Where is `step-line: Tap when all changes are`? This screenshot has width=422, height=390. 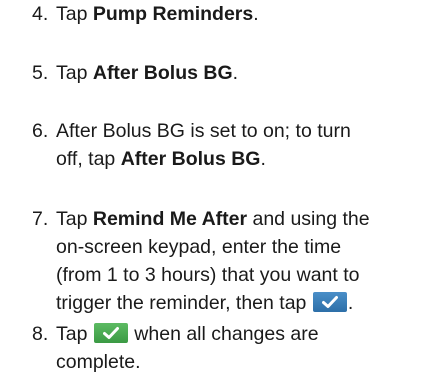
step-line: Tap when all changes are is located at coordinates (229, 334).